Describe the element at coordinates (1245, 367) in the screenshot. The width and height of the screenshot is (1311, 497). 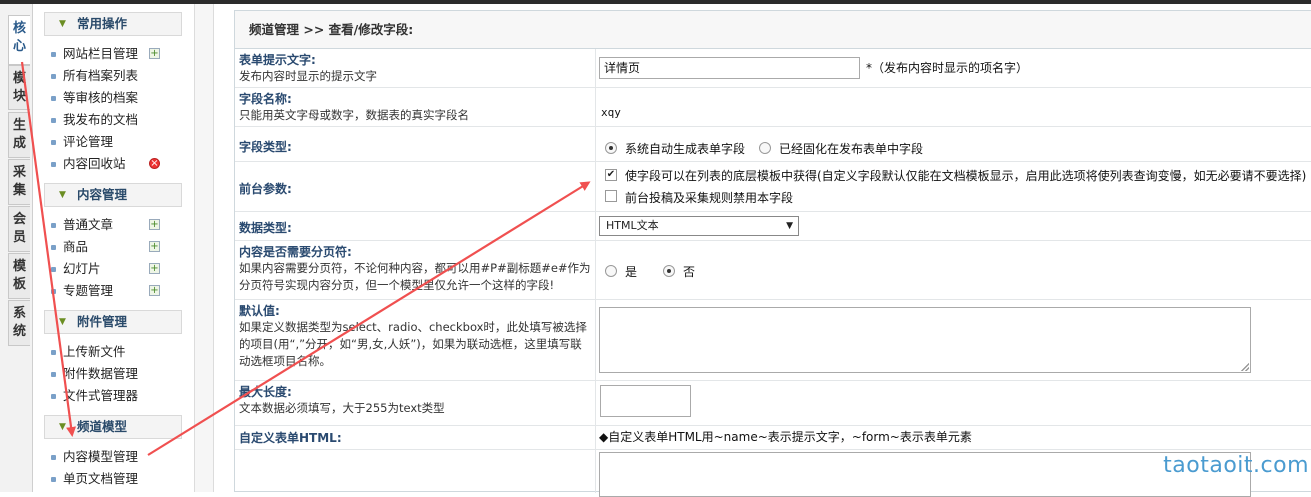
I see `resize-grip-icon` at that location.